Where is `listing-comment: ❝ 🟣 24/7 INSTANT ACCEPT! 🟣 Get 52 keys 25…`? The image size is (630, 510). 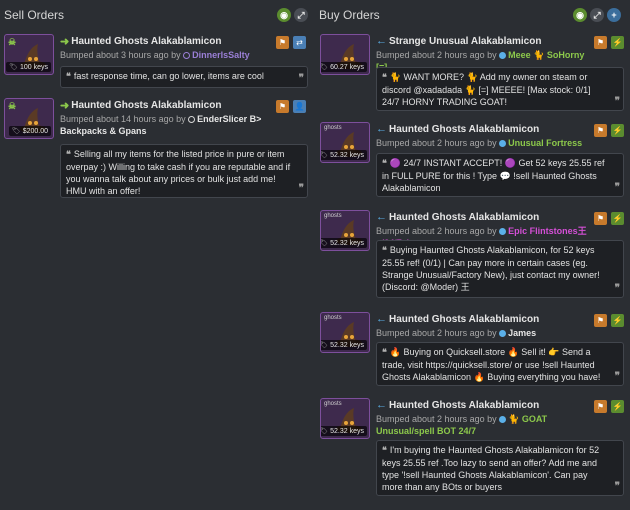
listing-comment: ❝ 🟣 24/7 INSTANT ACCEPT! 🟣 Get 52 keys 25… is located at coordinates (500, 175).